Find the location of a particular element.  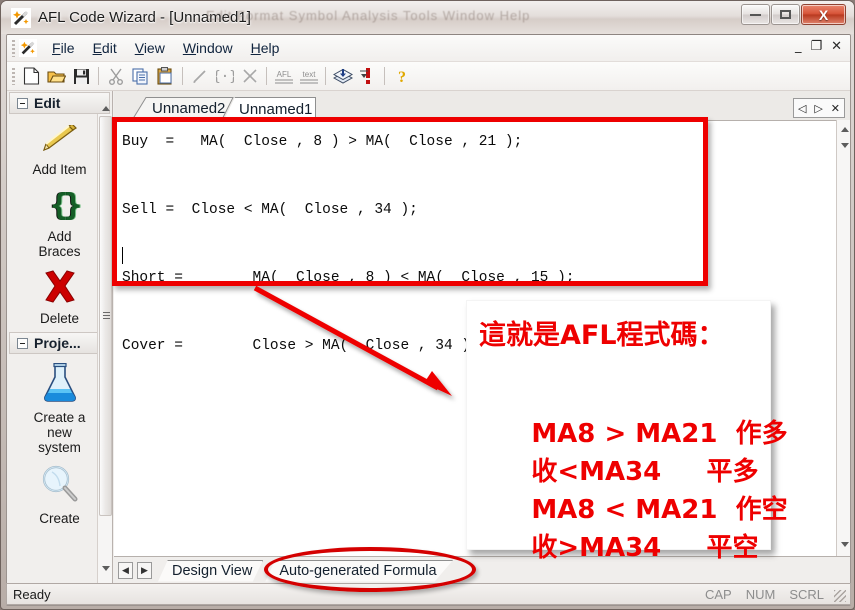

menubar-gripper is located at coordinates (13, 48).